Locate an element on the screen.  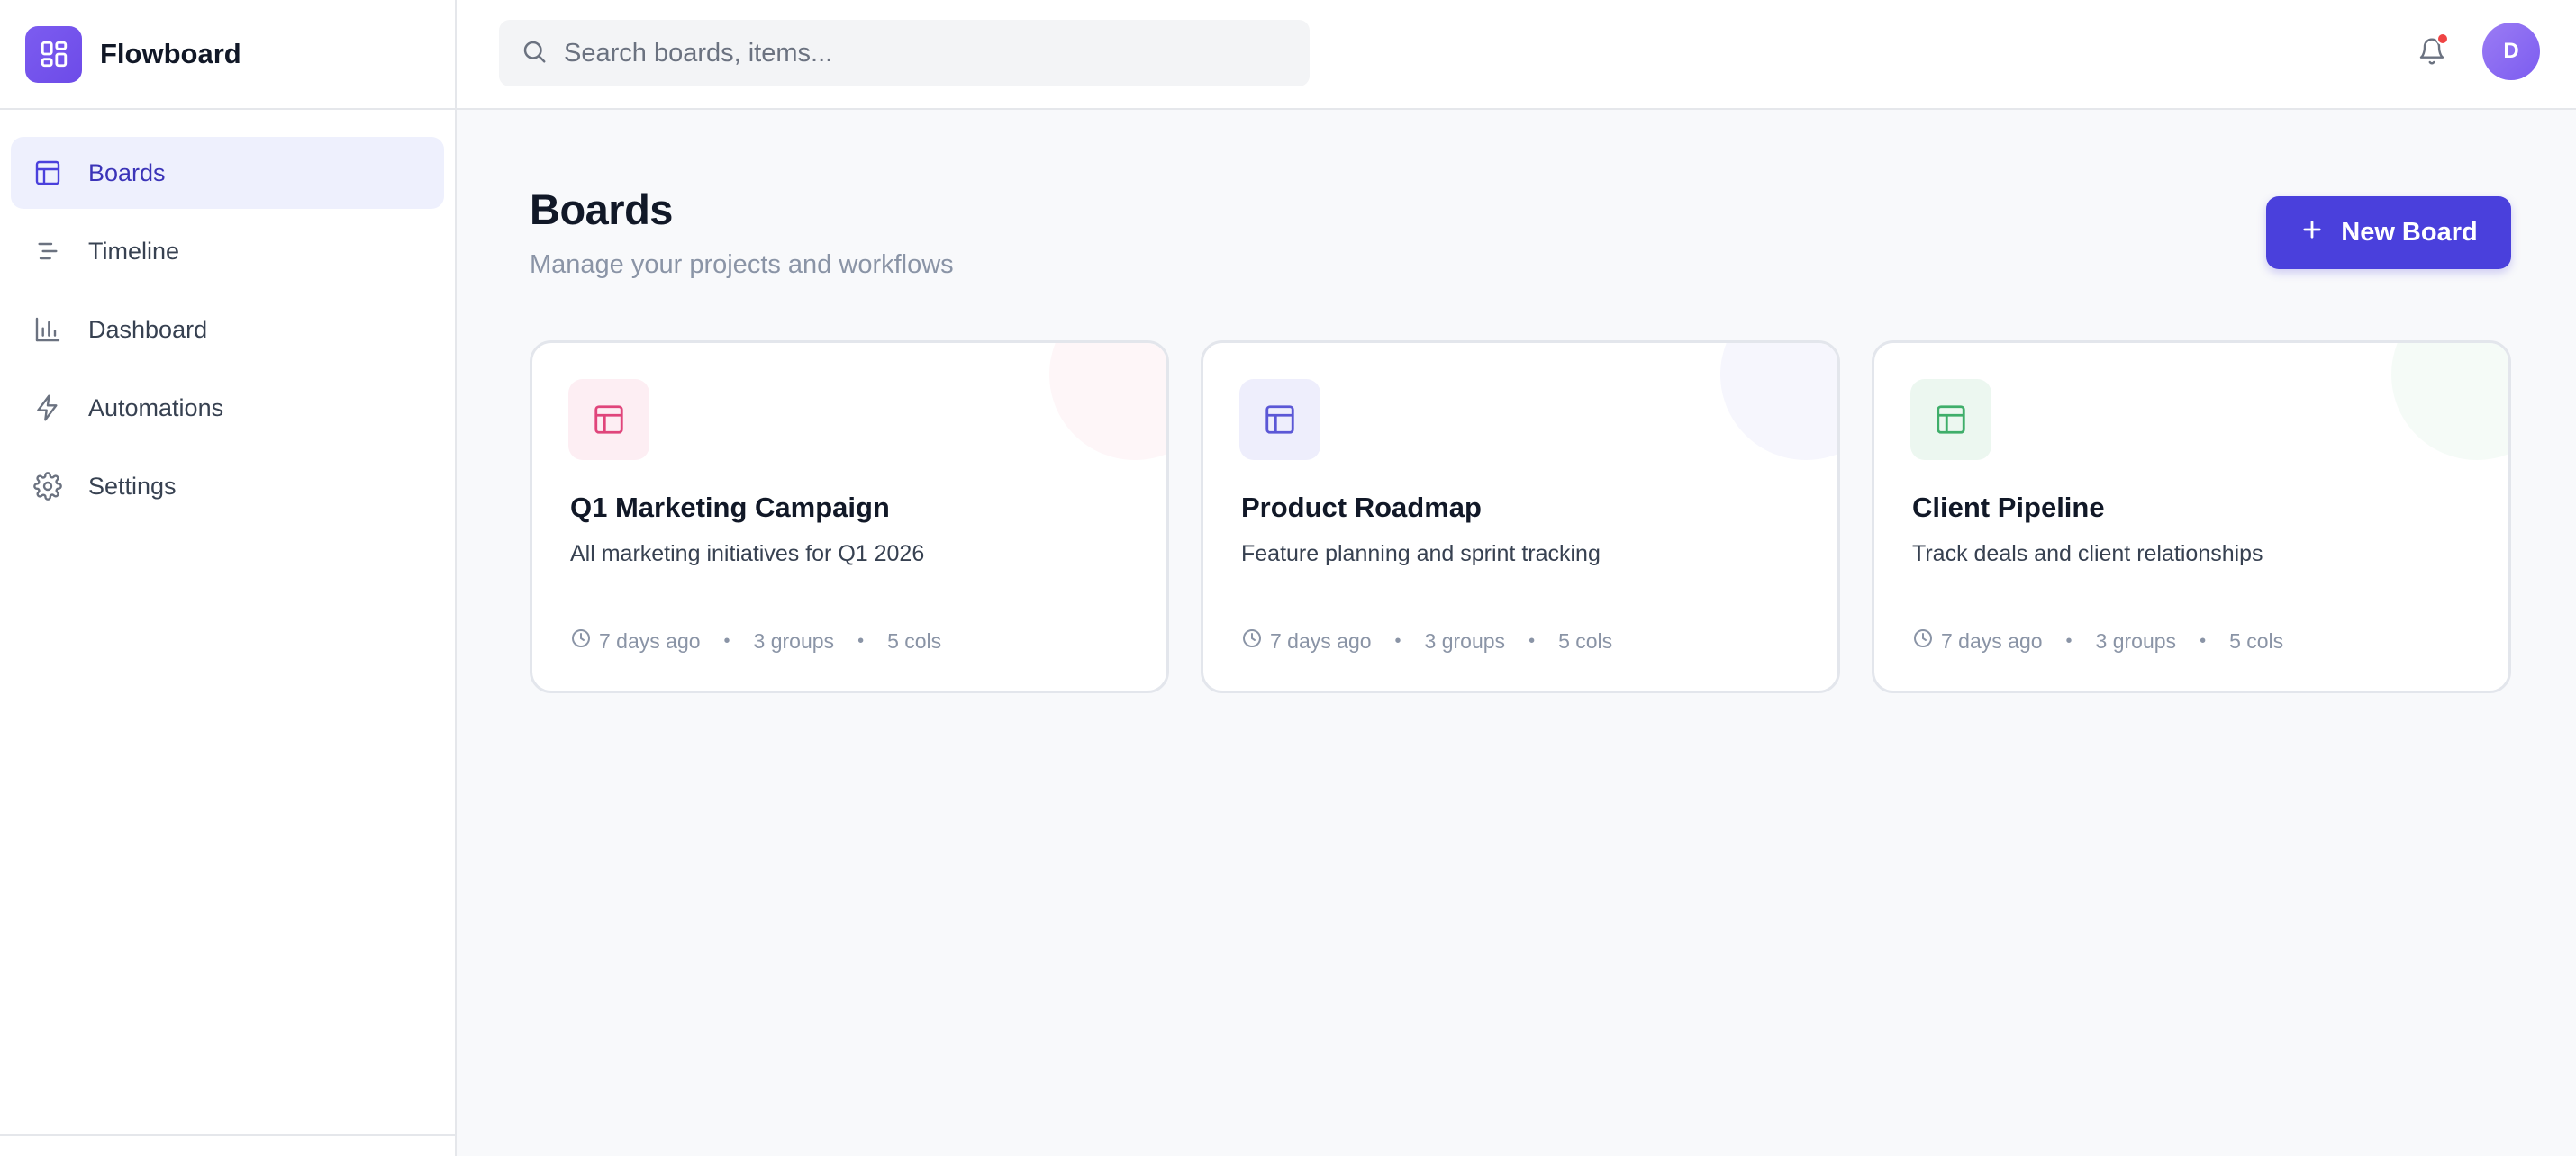
sidebar-item-automations: Automations is located at coordinates (227, 408).